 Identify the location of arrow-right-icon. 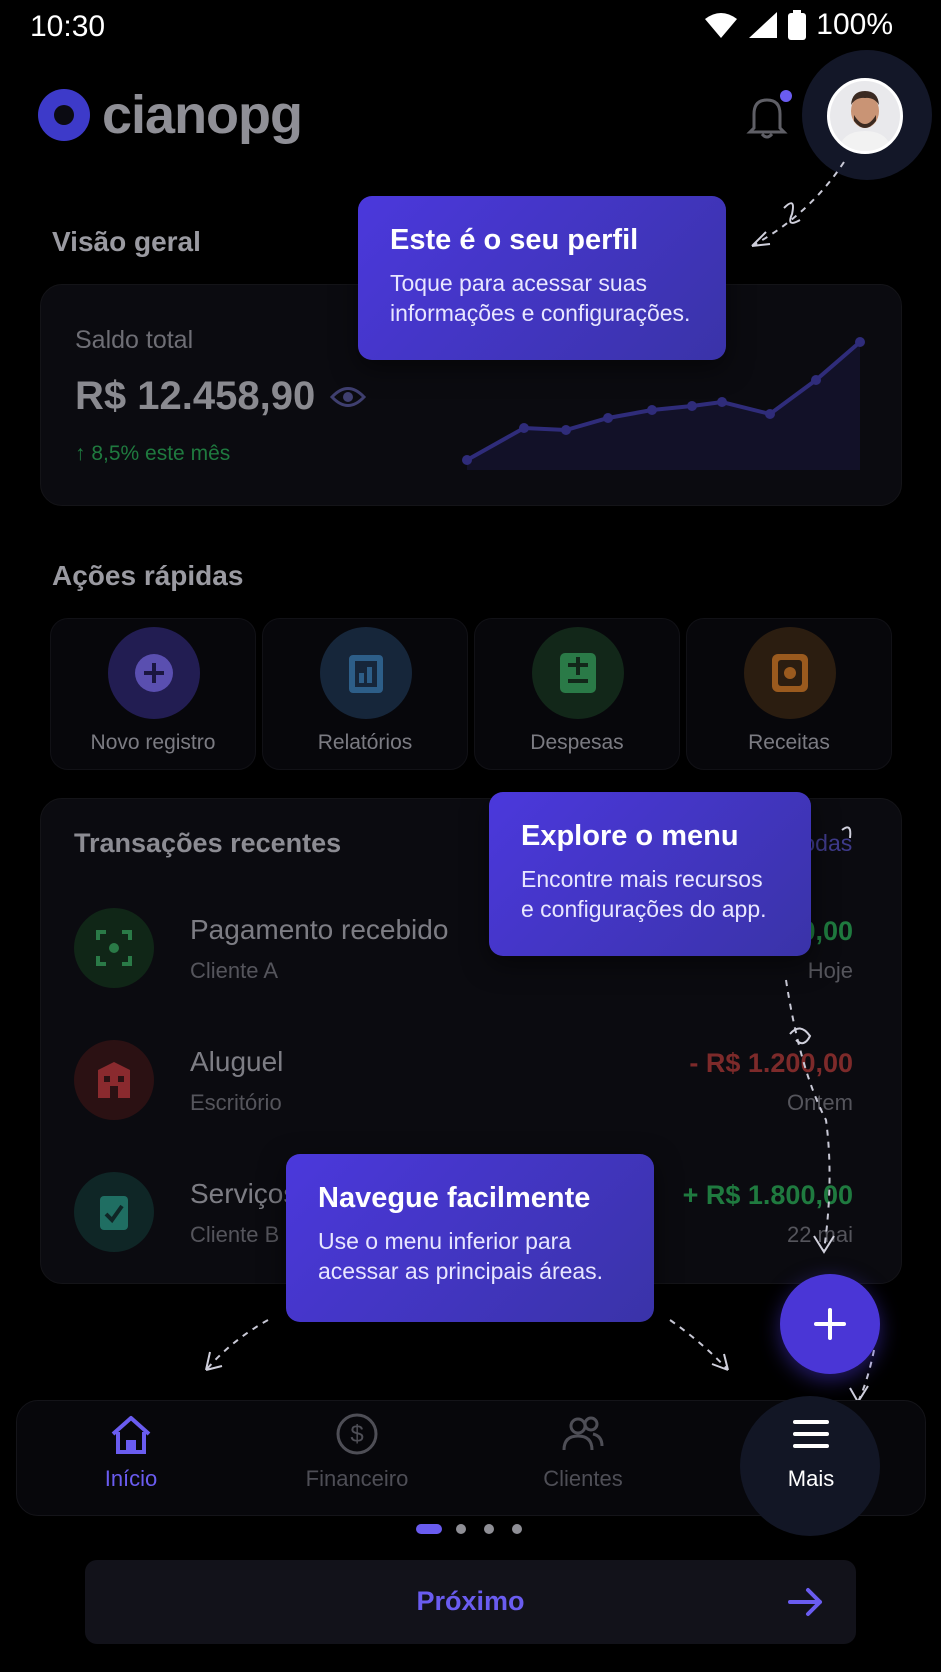
(805, 1602).